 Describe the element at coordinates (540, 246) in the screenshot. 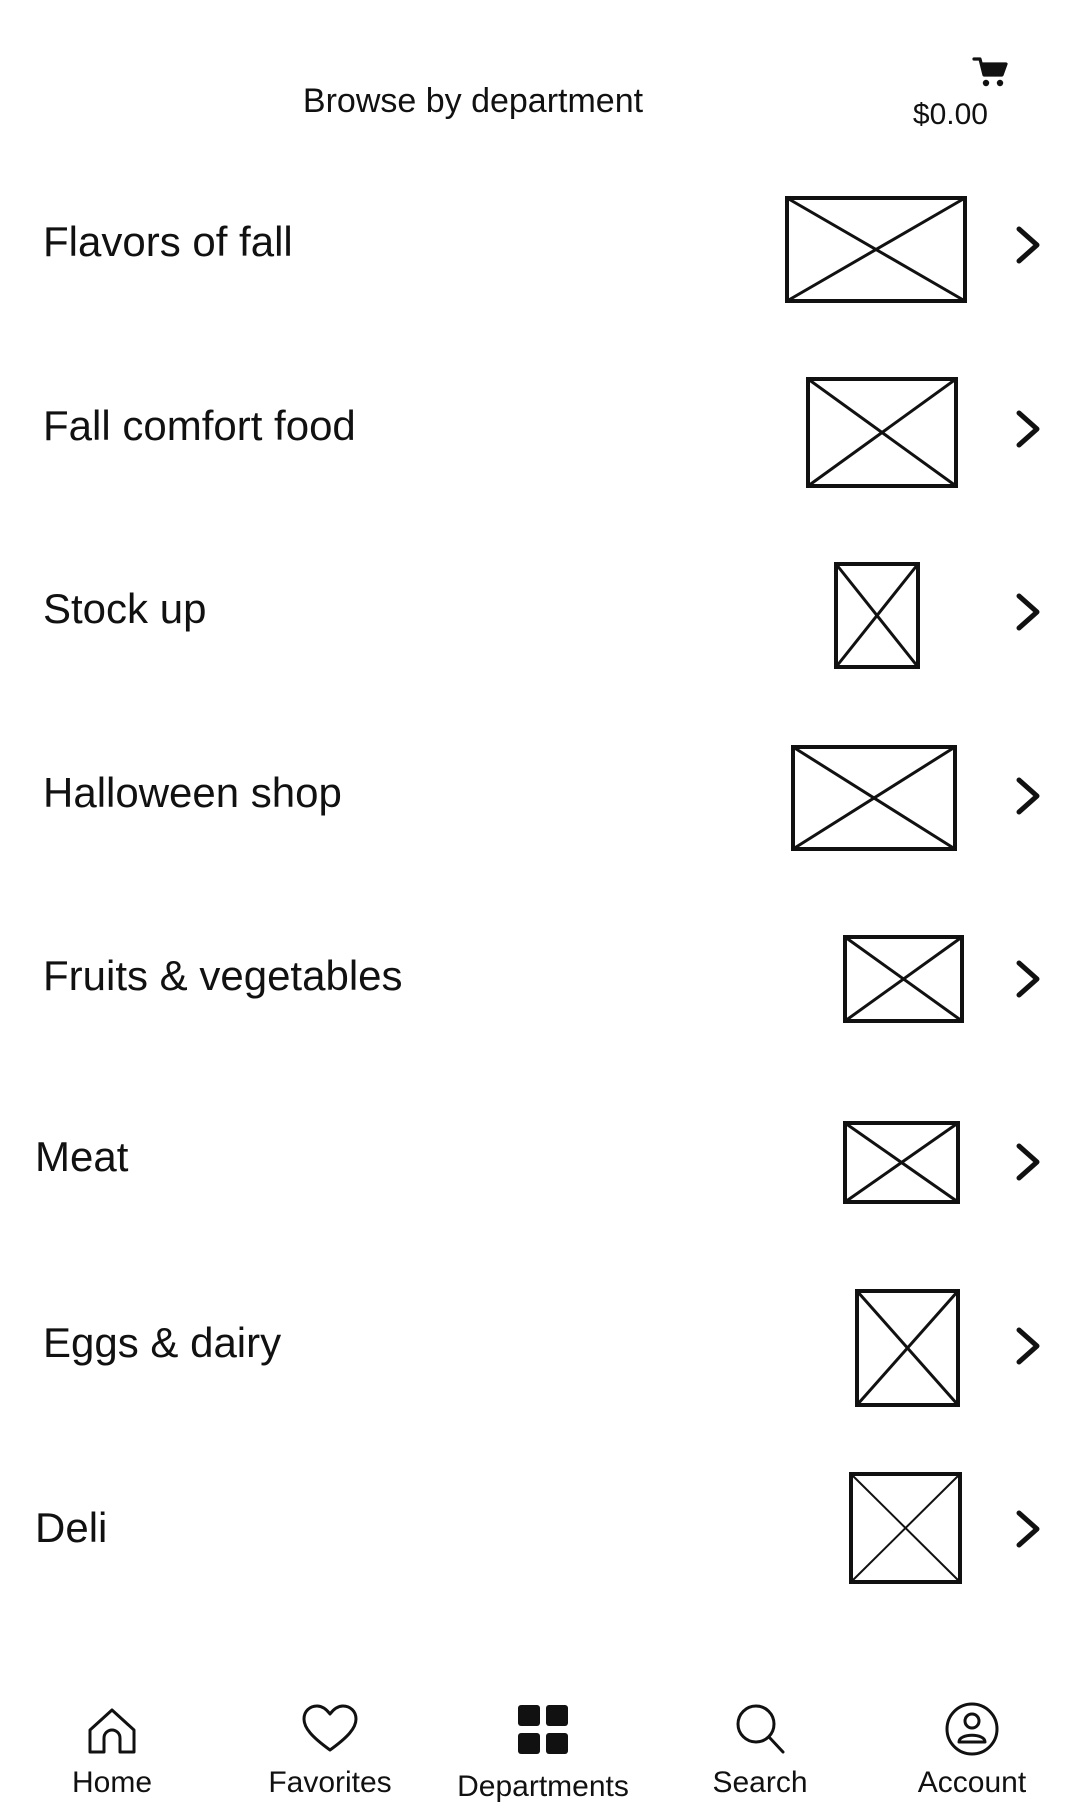

I see `department-row-flavors-of-fall: Flavors of fall` at that location.